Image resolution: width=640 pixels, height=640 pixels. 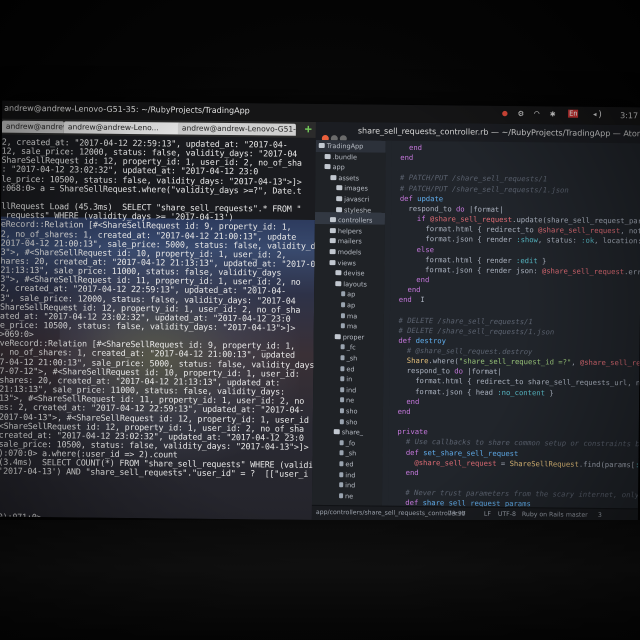 What do you see at coordinates (353, 210) in the screenshot?
I see `tree-item: styleshe` at bounding box center [353, 210].